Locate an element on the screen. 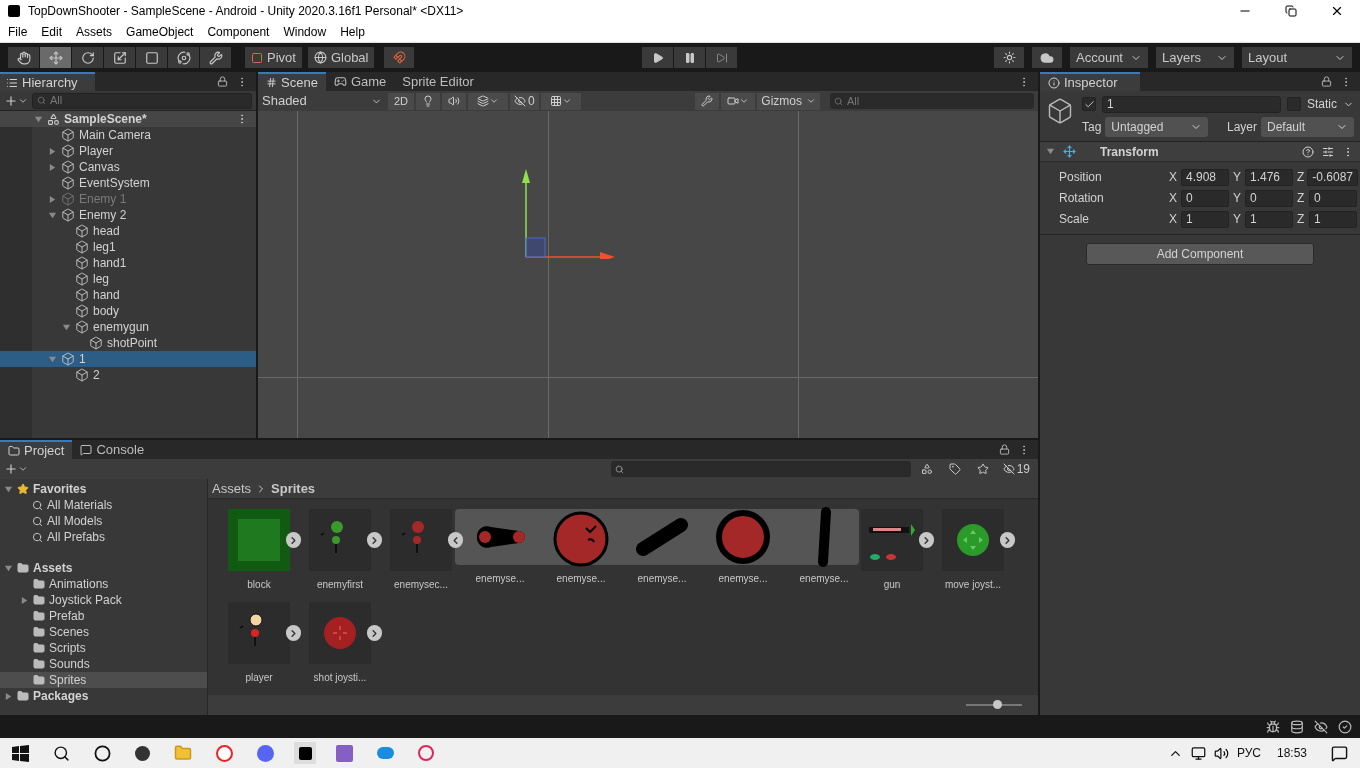 The image size is (1360, 768). search-icon is located at coordinates (61, 753).